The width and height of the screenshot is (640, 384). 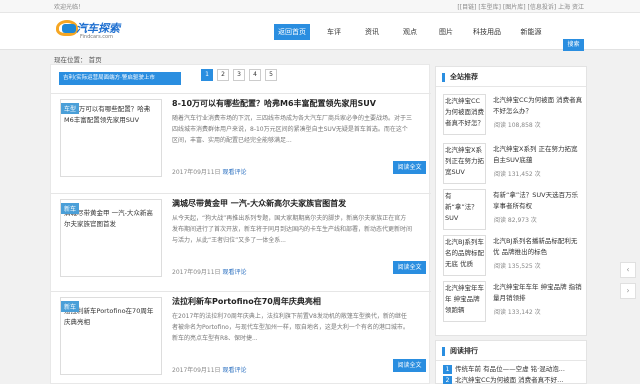 What do you see at coordinates (292, 32) in the screenshot?
I see `nav-home: 返回首页` at bounding box center [292, 32].